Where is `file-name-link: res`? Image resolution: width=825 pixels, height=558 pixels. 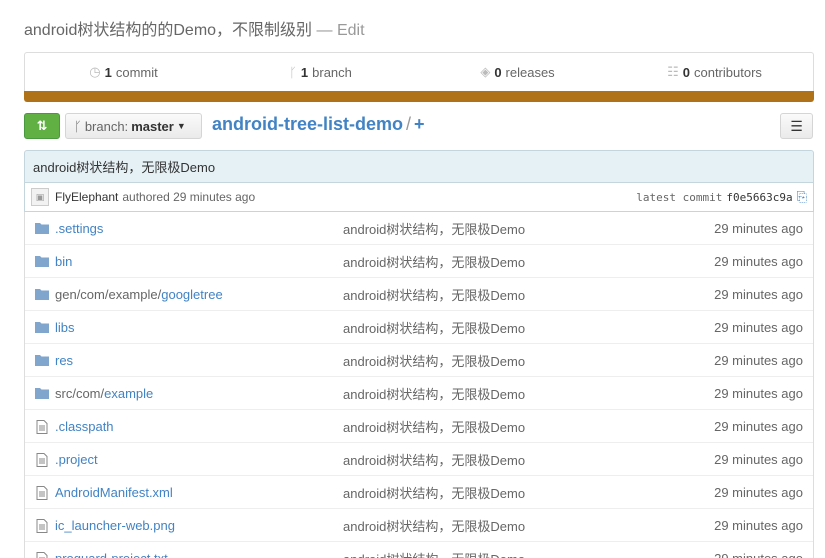 file-name-link: res is located at coordinates (64, 360).